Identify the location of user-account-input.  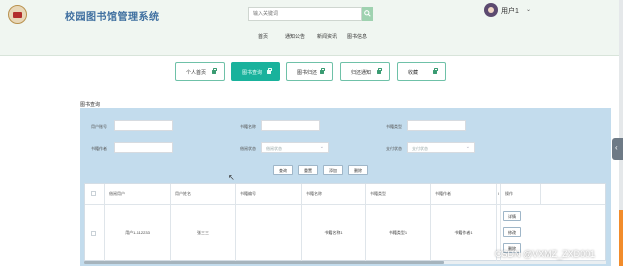
(143, 125).